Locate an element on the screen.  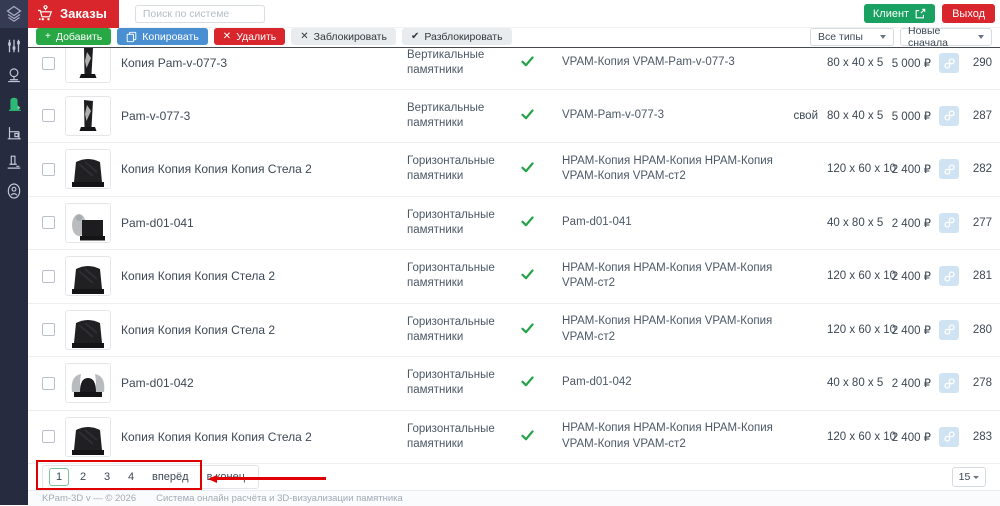
pagination-page: 1 is located at coordinates (59, 477).